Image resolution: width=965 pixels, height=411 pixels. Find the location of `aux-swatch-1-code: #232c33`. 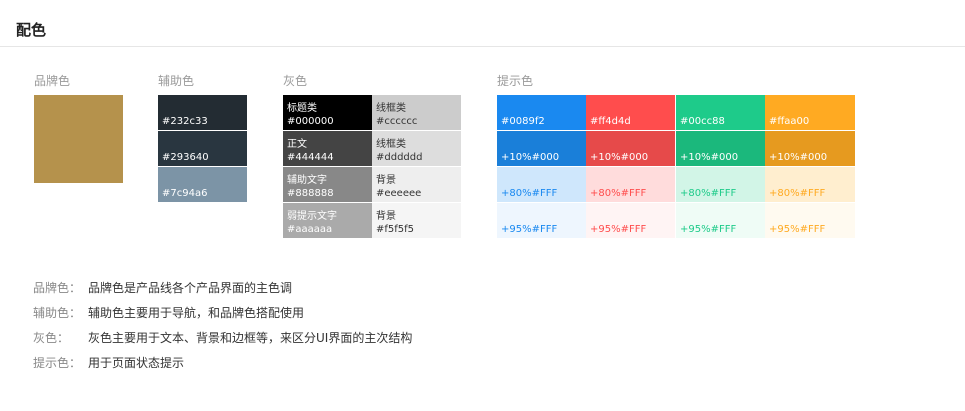

aux-swatch-1-code: #232c33 is located at coordinates (185, 121).